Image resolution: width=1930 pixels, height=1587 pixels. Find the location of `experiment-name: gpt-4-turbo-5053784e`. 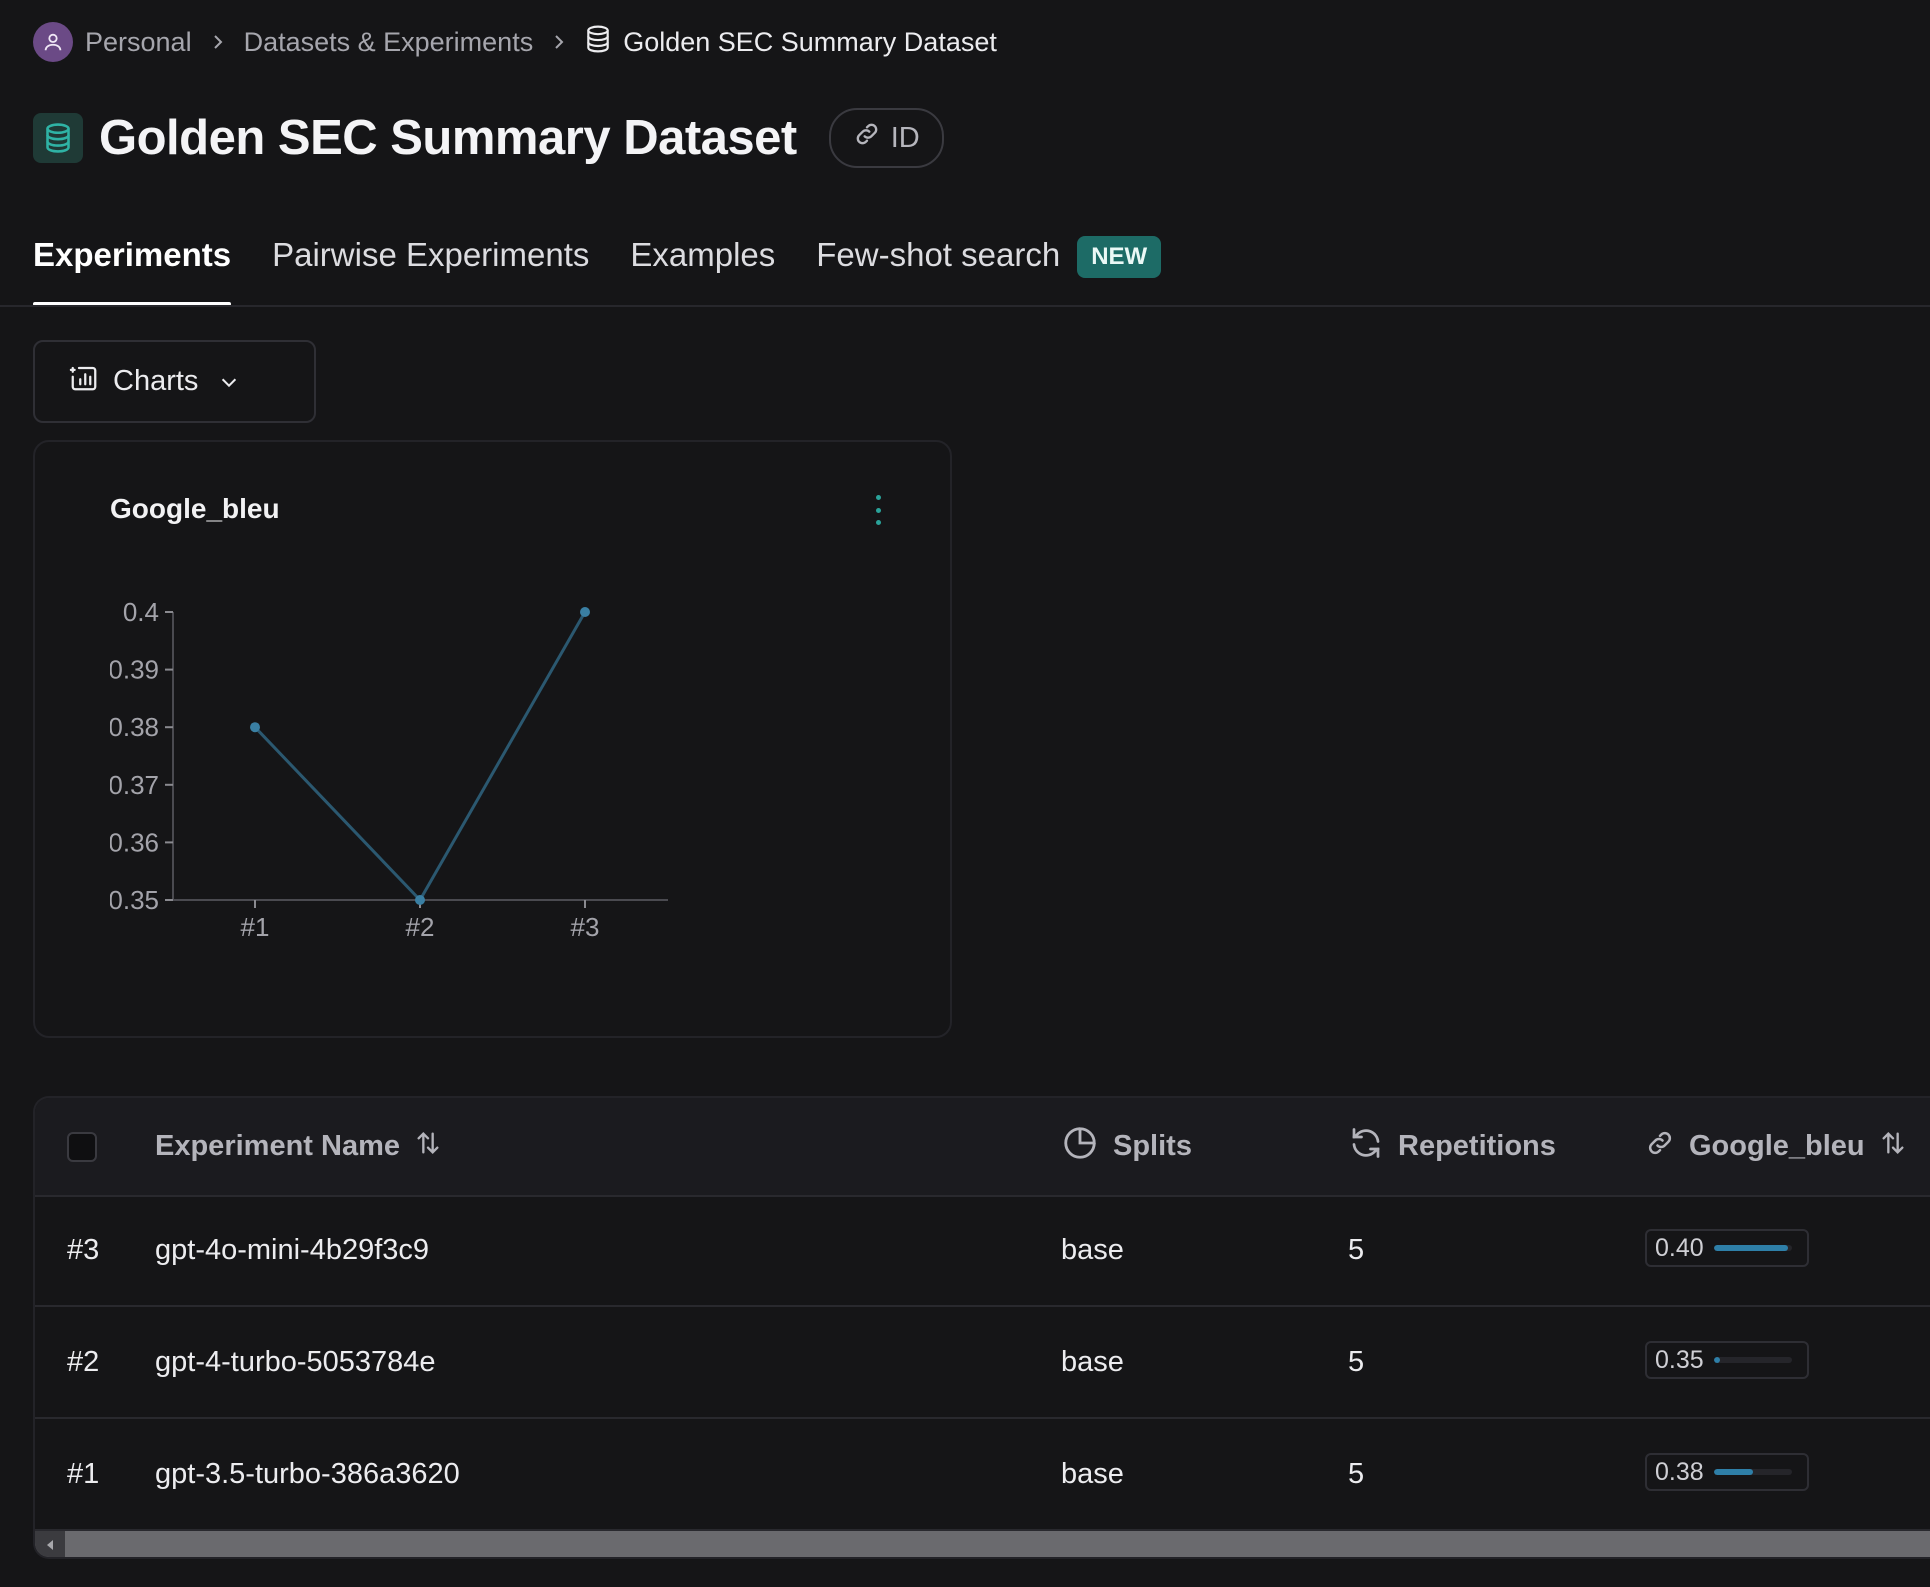

experiment-name: gpt-4-turbo-5053784e is located at coordinates (295, 1362).